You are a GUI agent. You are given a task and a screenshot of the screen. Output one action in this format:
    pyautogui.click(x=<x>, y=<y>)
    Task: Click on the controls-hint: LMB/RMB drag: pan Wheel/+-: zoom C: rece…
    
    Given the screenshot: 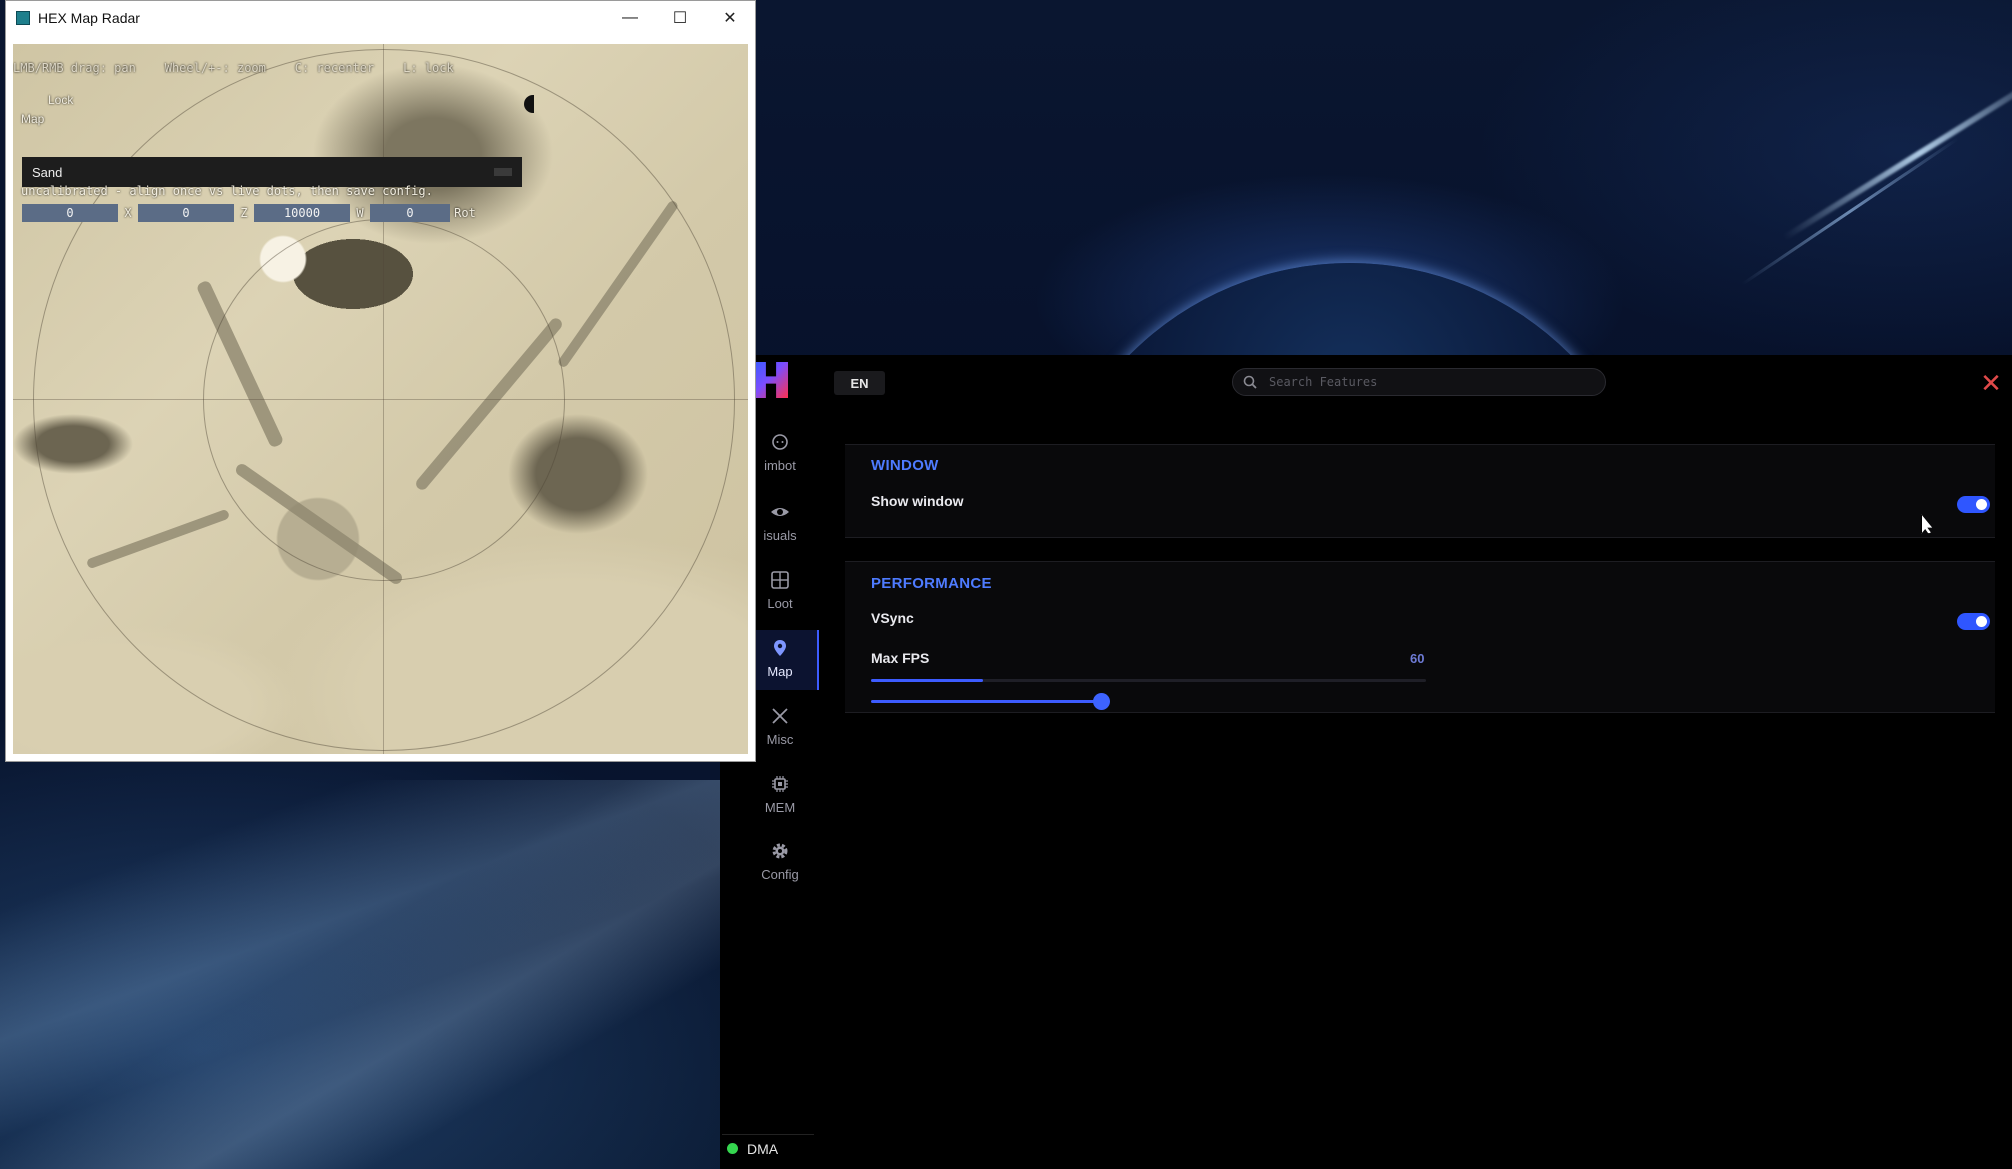 What is the action you would take?
    pyautogui.click(x=233, y=68)
    